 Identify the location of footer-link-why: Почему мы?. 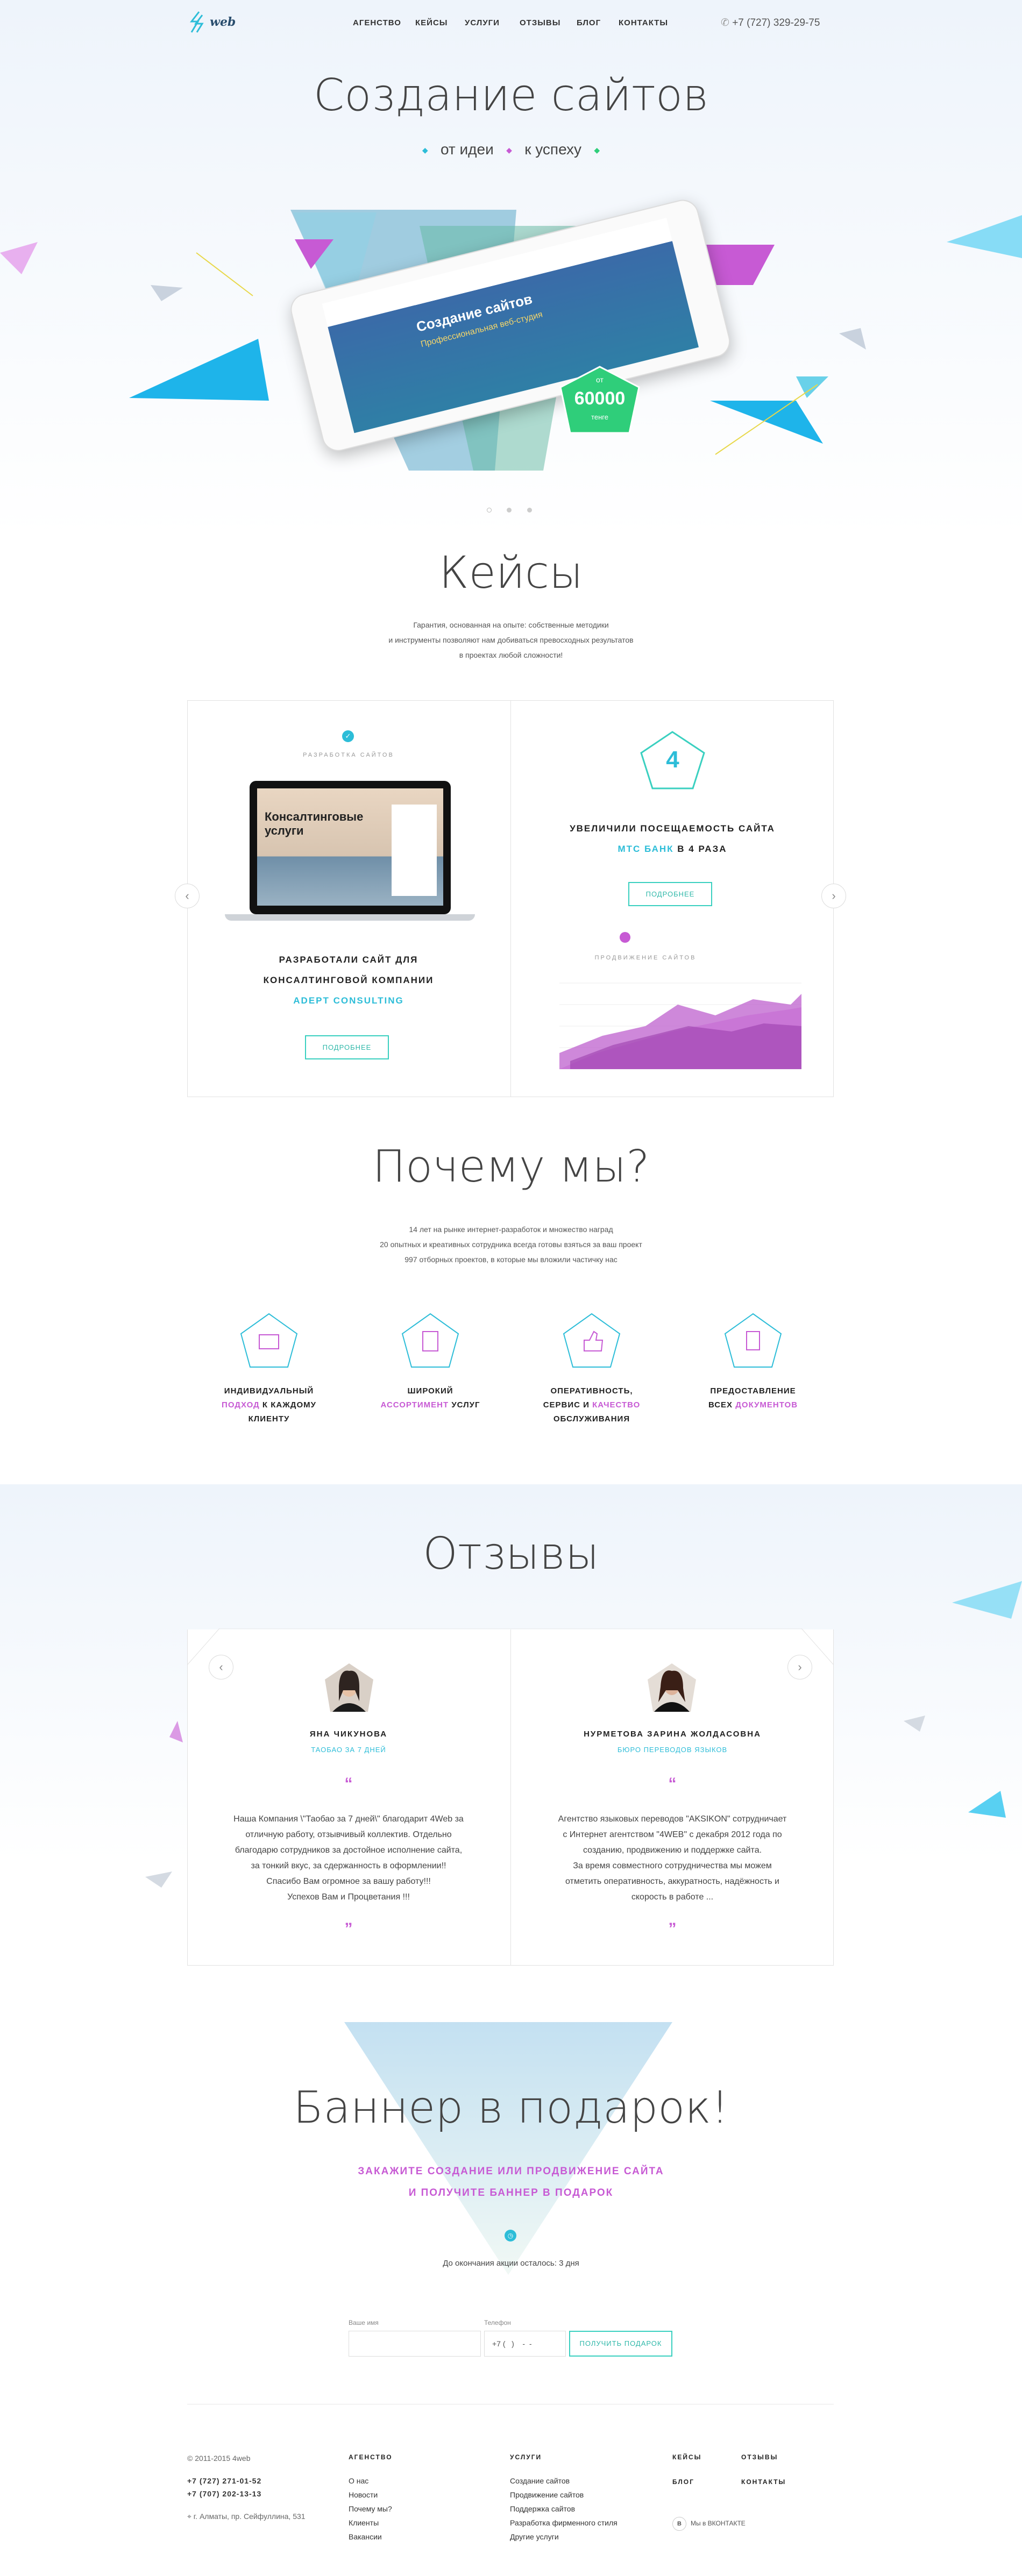
(371, 2509).